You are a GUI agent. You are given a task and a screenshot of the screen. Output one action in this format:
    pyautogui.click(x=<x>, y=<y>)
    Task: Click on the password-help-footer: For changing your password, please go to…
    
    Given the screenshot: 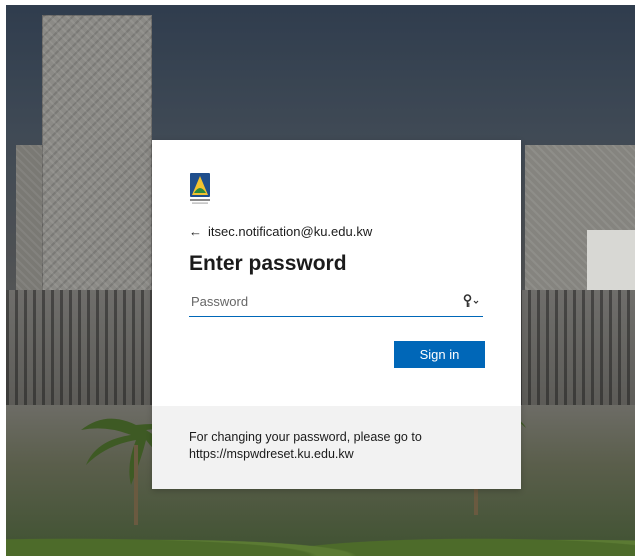 What is the action you would take?
    pyautogui.click(x=336, y=447)
    